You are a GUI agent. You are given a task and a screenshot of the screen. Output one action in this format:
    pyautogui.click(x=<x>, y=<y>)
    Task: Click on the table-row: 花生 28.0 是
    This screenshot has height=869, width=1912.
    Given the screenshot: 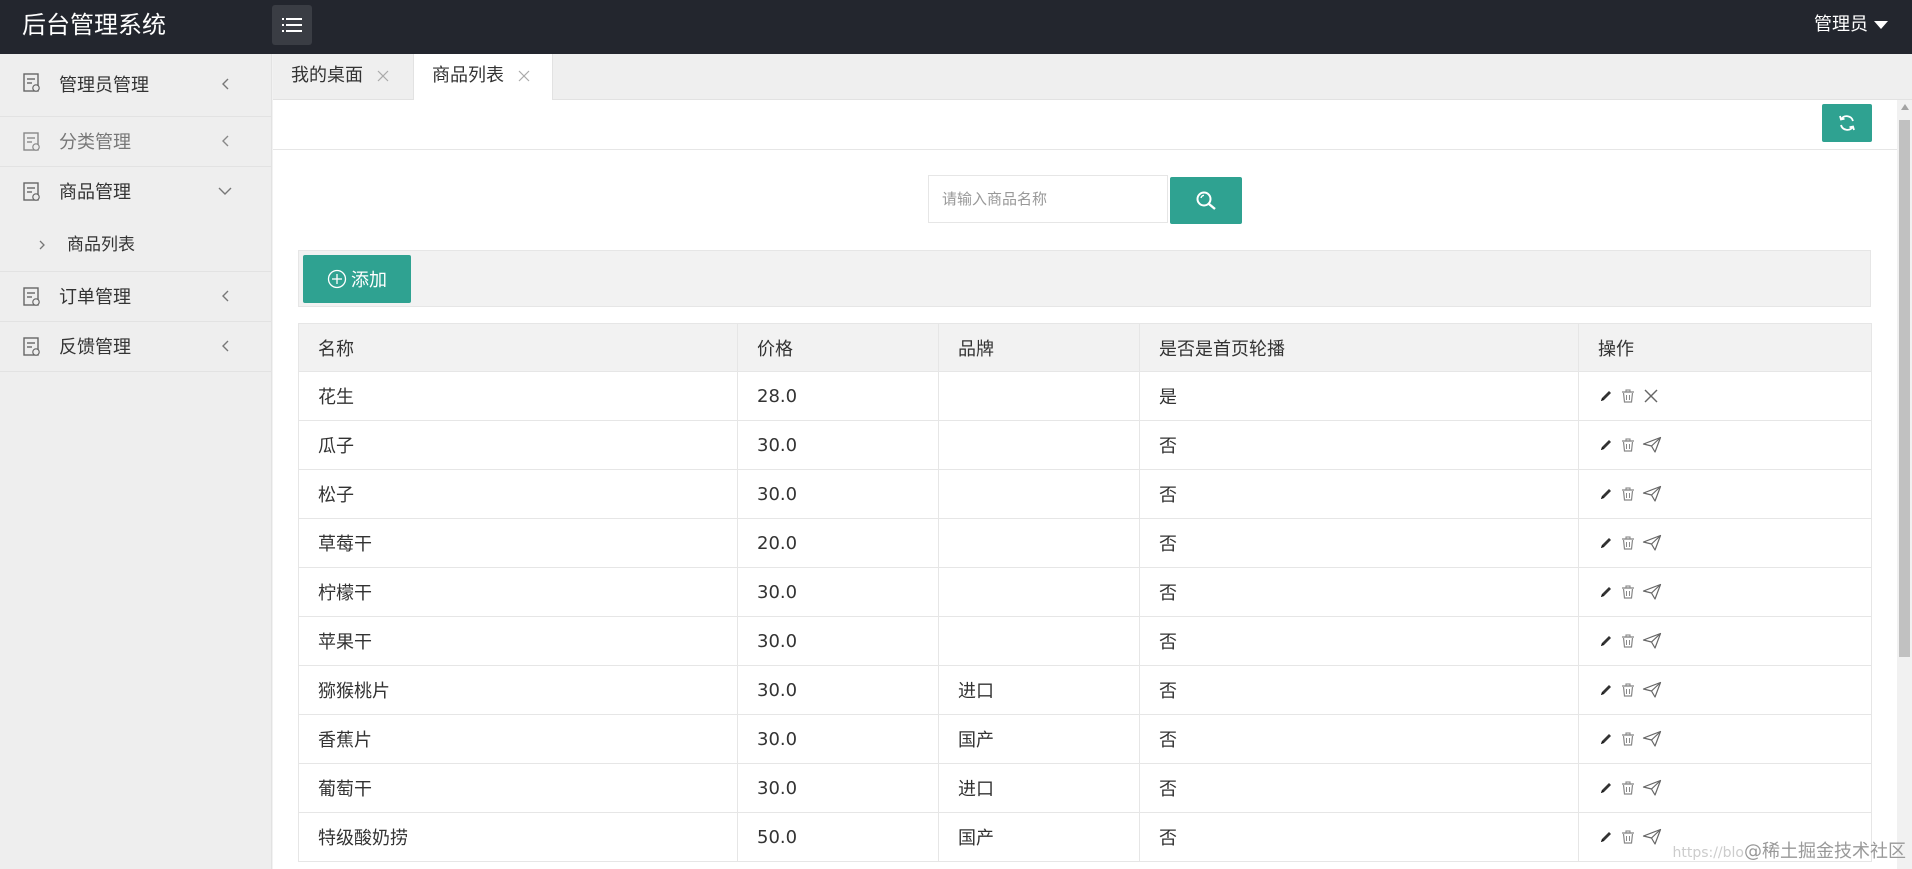 What is the action you would take?
    pyautogui.click(x=1085, y=396)
    